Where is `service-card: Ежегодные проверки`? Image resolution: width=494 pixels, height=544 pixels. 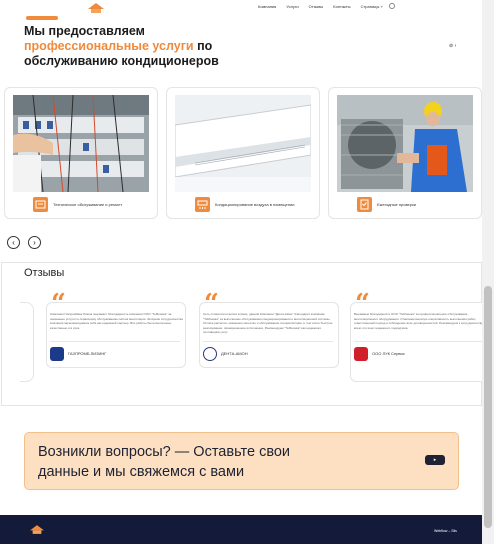
service-card: Ежегодные проверки is located at coordinates (405, 153).